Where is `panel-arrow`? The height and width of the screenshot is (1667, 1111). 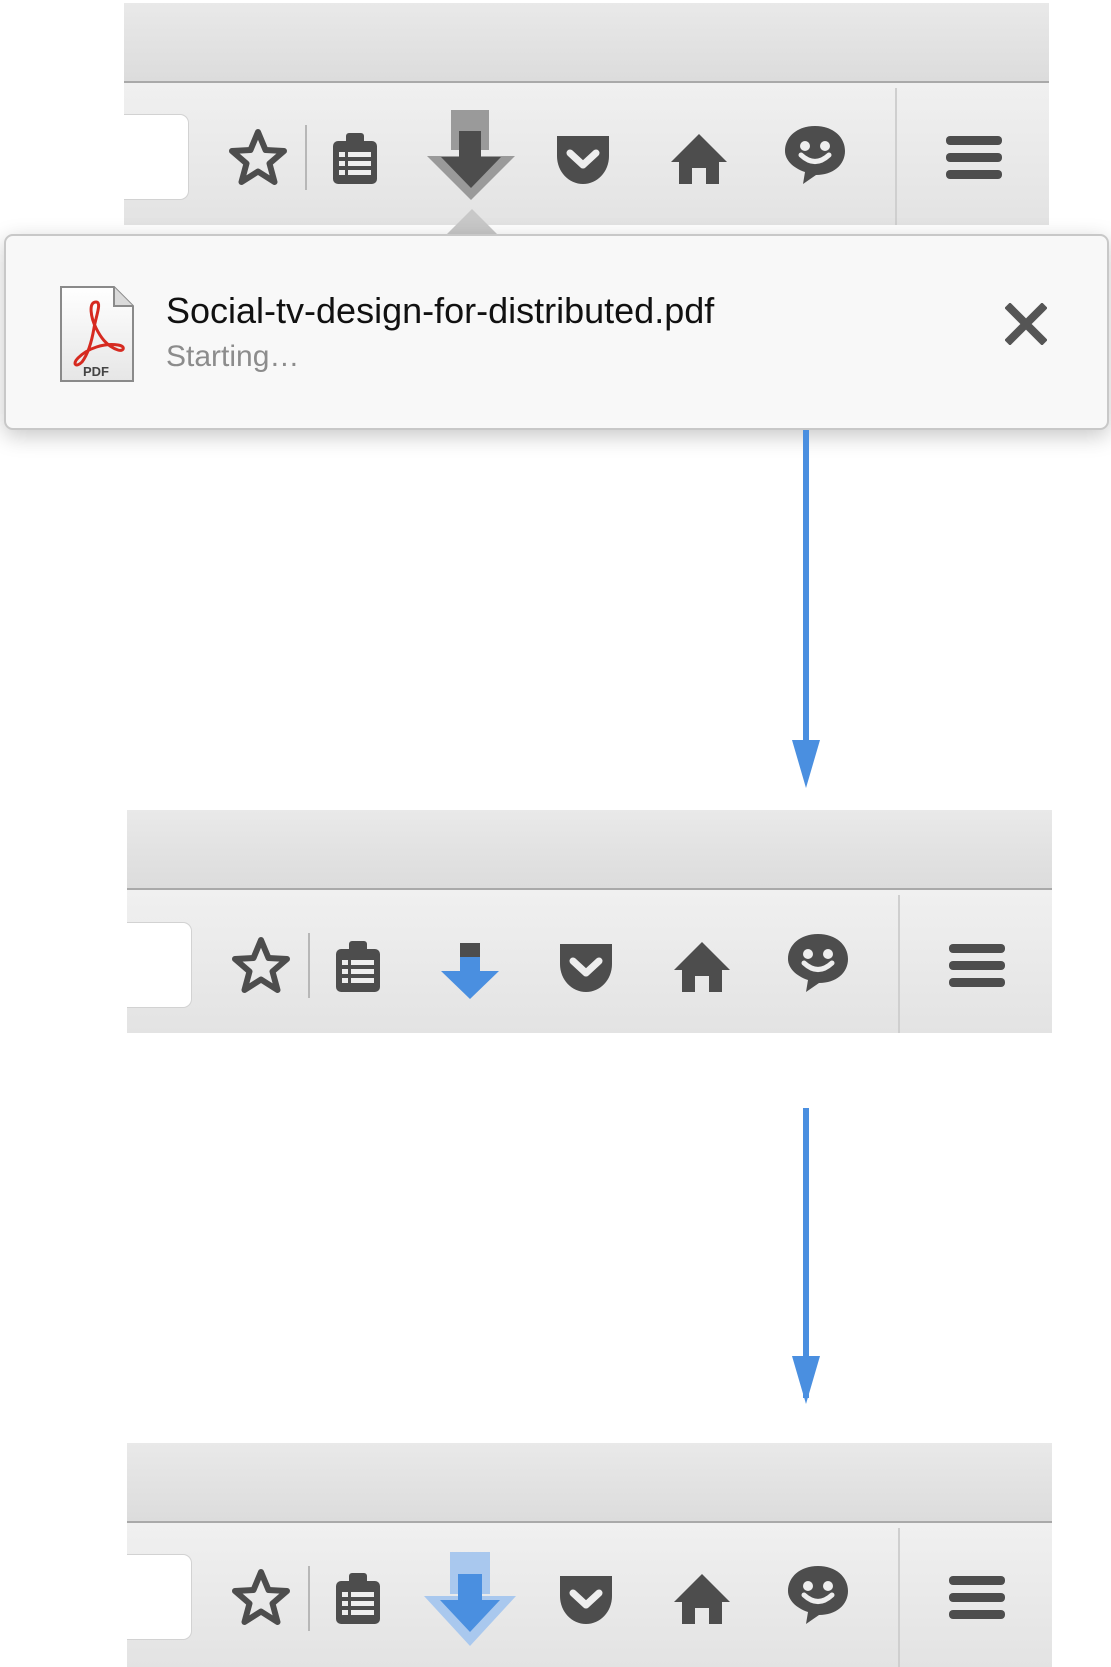 panel-arrow is located at coordinates (472, 222).